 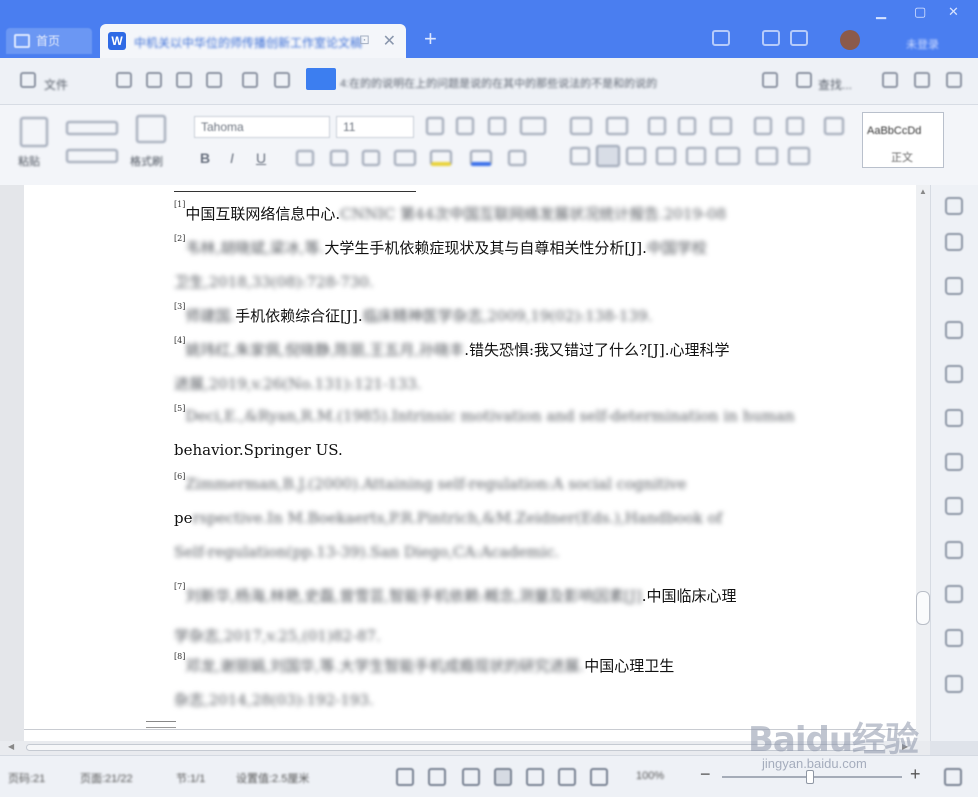 I want to click on copy-icon, so click(x=92, y=156).